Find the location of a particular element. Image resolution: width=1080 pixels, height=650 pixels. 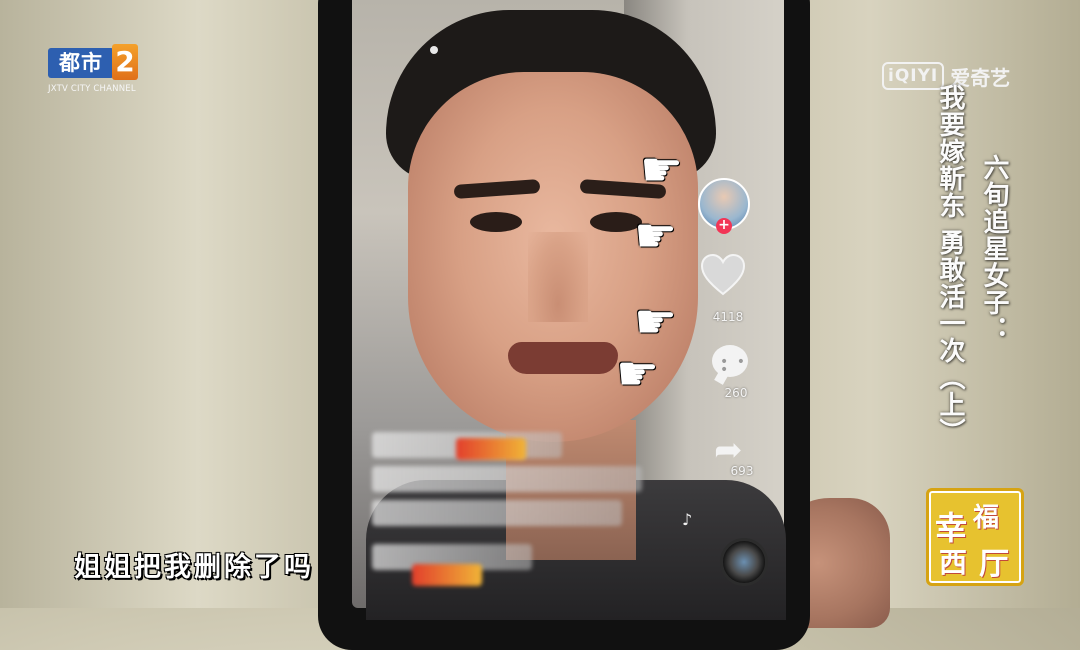

share-count: 693 is located at coordinates (742, 471).